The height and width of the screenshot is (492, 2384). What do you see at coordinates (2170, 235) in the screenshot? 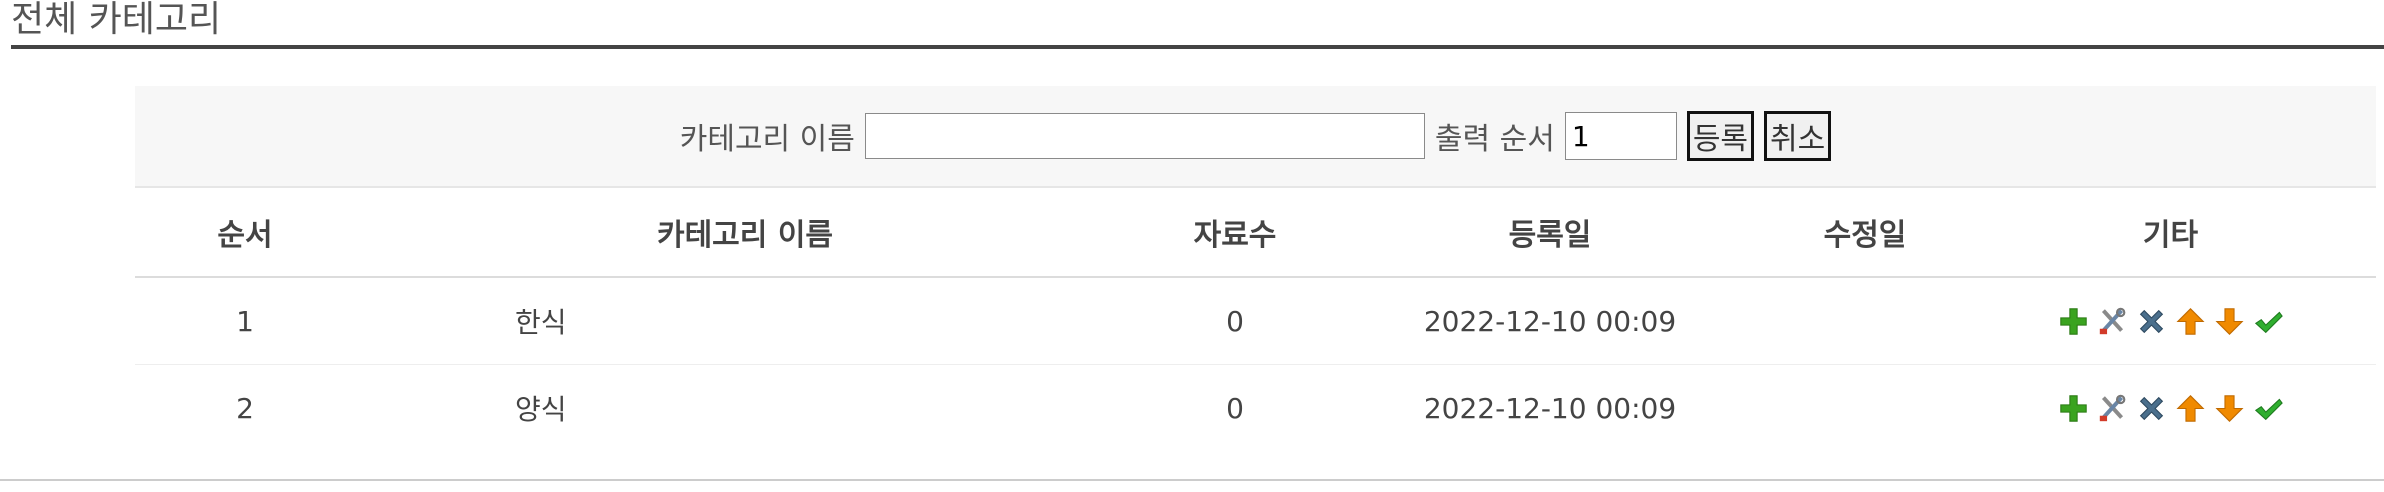
I see `header-etc: 기타` at bounding box center [2170, 235].